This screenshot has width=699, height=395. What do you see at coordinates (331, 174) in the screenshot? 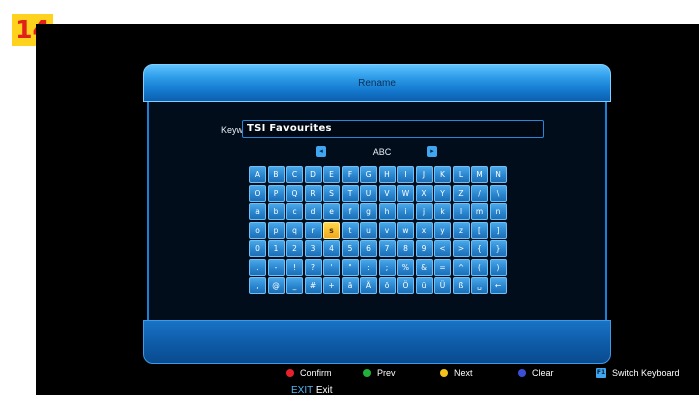
I see `key-0-4: E` at bounding box center [331, 174].